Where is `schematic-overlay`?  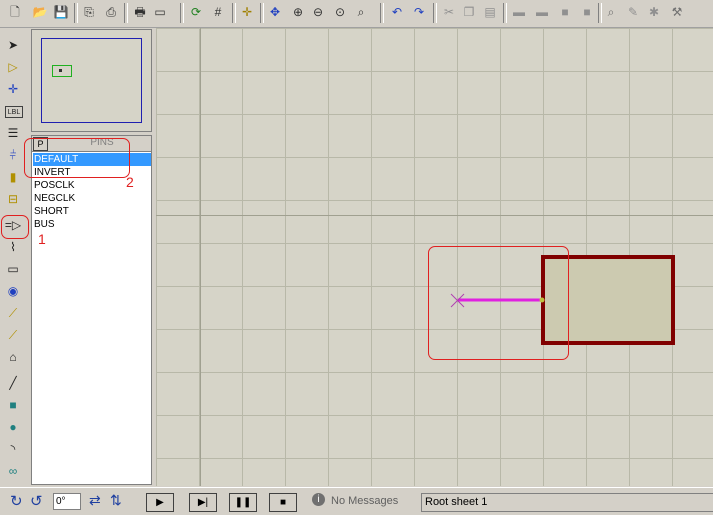
schematic-overlay is located at coordinates (562, 300).